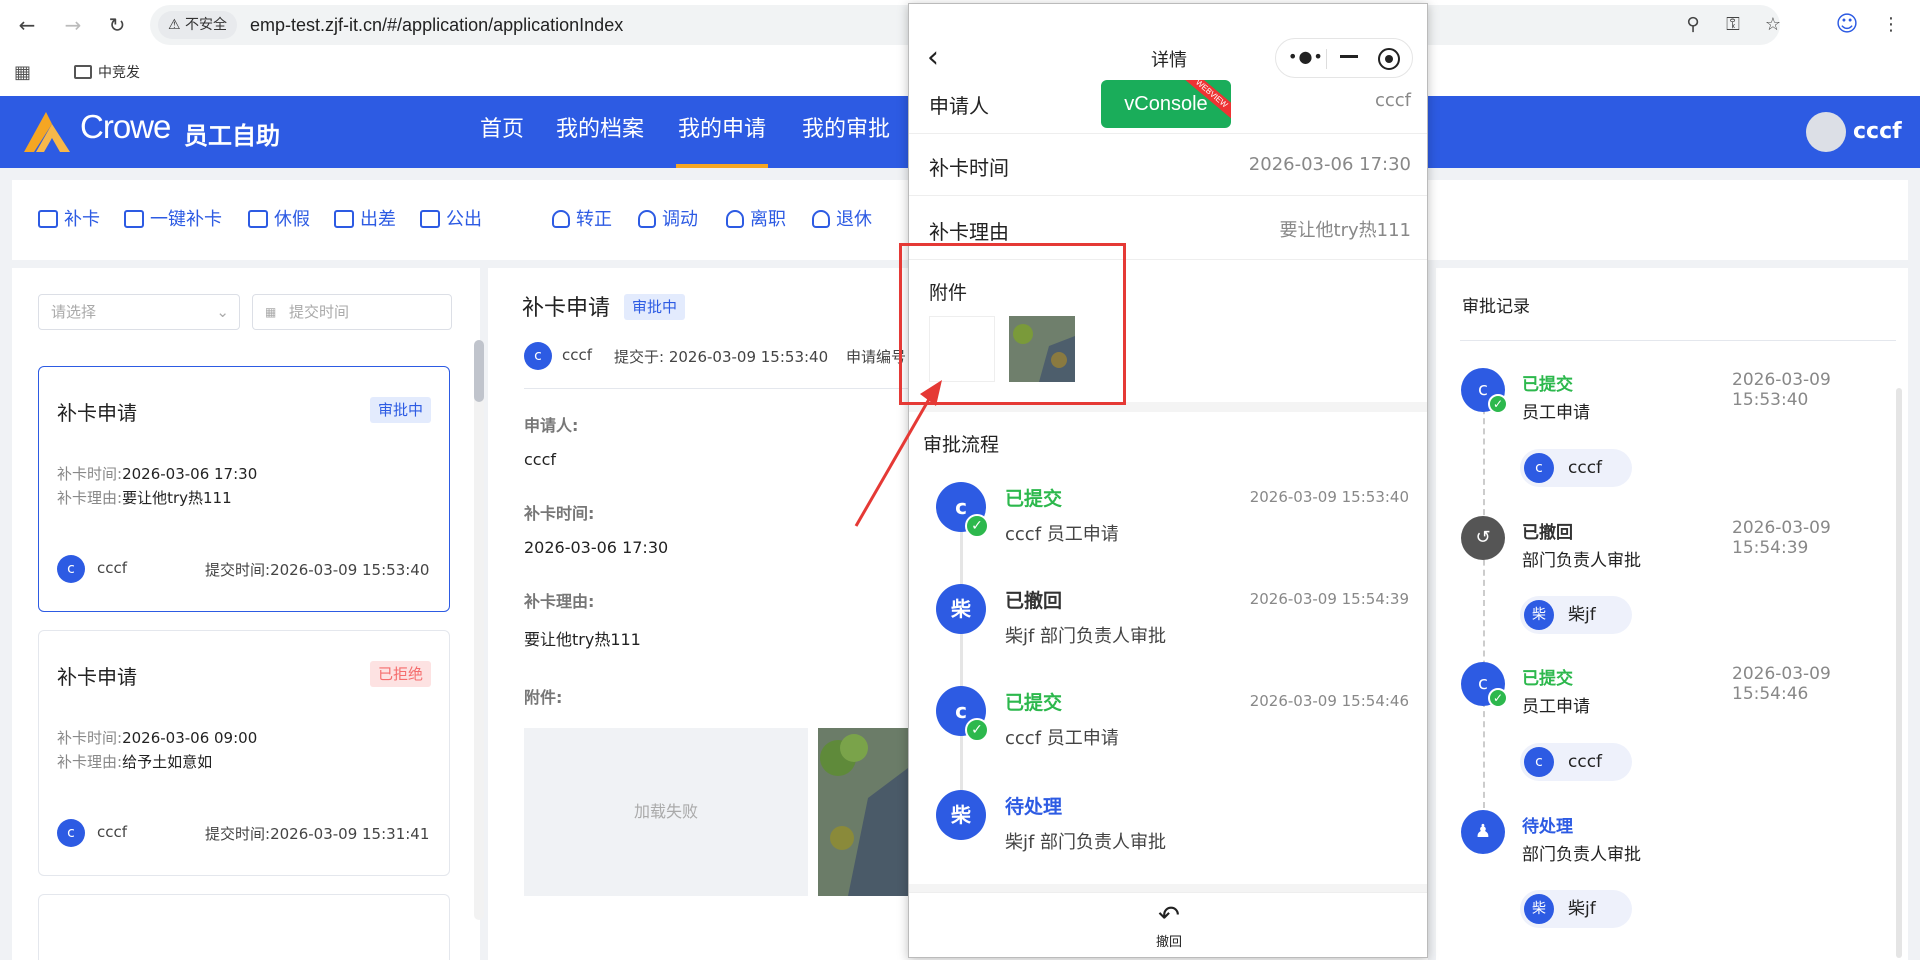 This screenshot has width=1920, height=960. Describe the element at coordinates (271, 312) in the screenshot. I see `calendar-icon: ▦` at that location.